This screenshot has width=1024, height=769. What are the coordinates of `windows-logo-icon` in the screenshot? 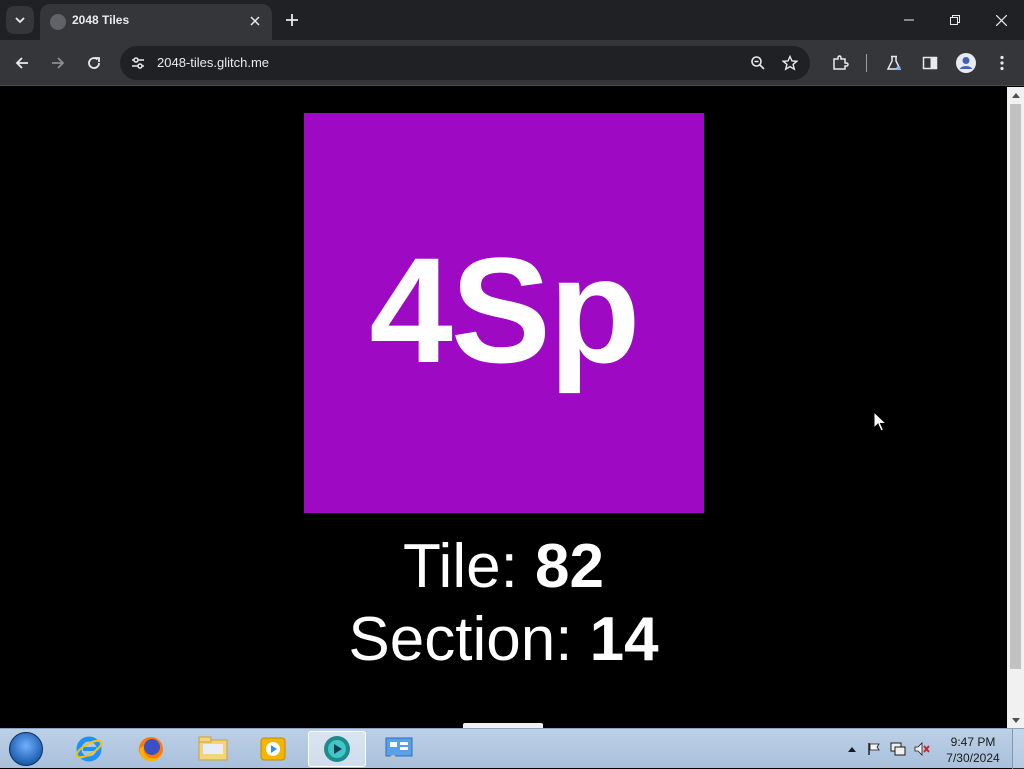 It's located at (26, 749).